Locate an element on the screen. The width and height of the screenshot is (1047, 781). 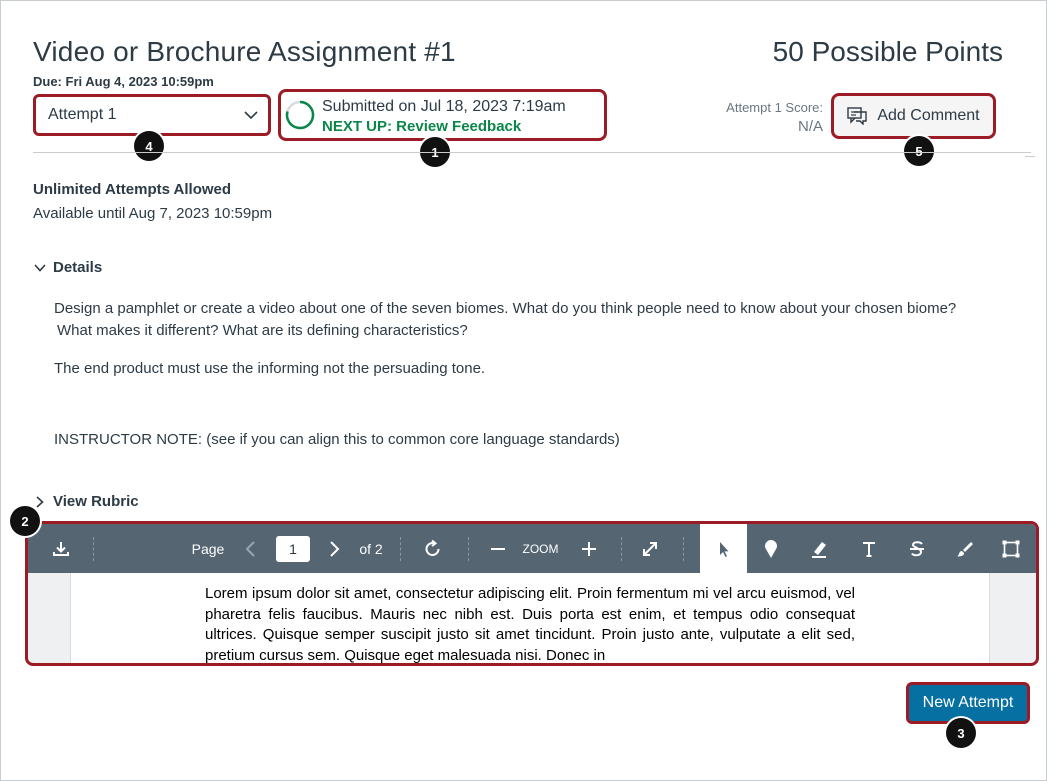
page-total-text: of 2 is located at coordinates (371, 548).